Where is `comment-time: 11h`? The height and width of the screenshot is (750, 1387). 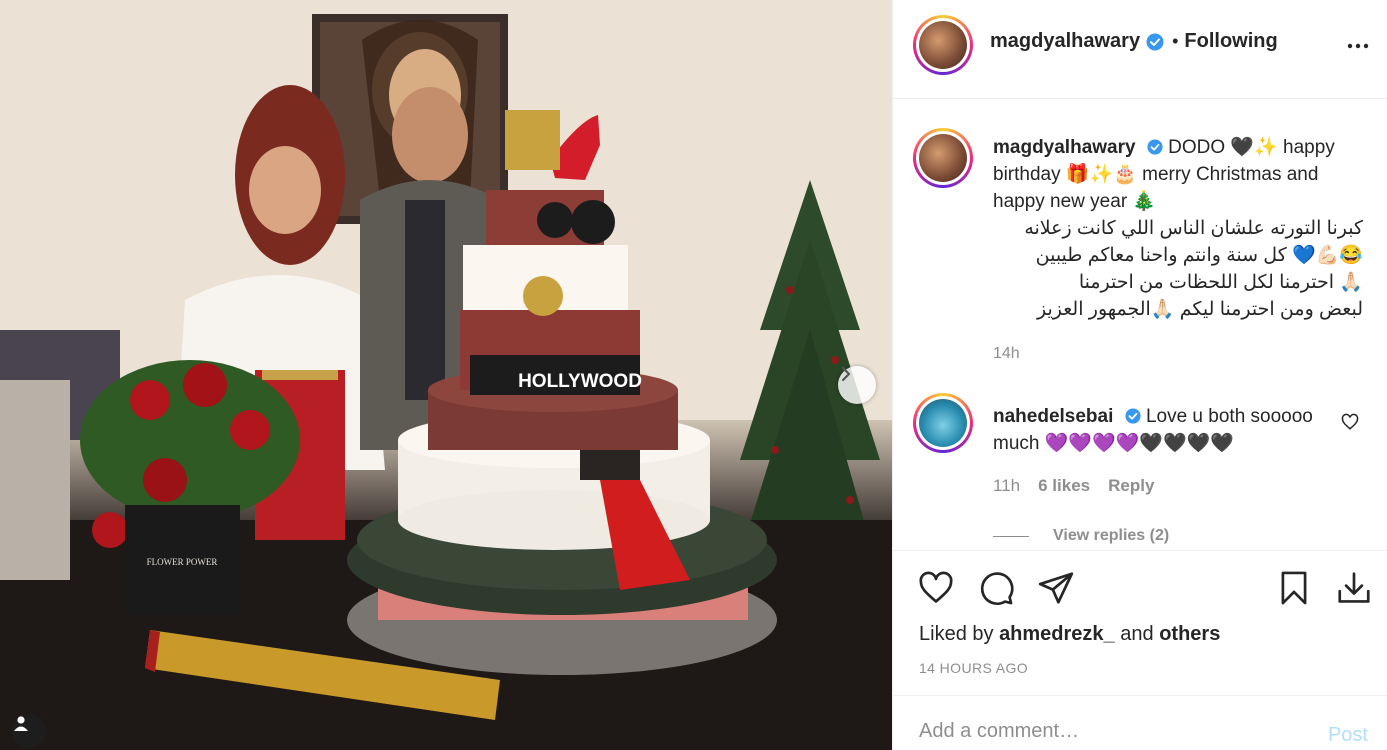 comment-time: 11h is located at coordinates (1006, 486).